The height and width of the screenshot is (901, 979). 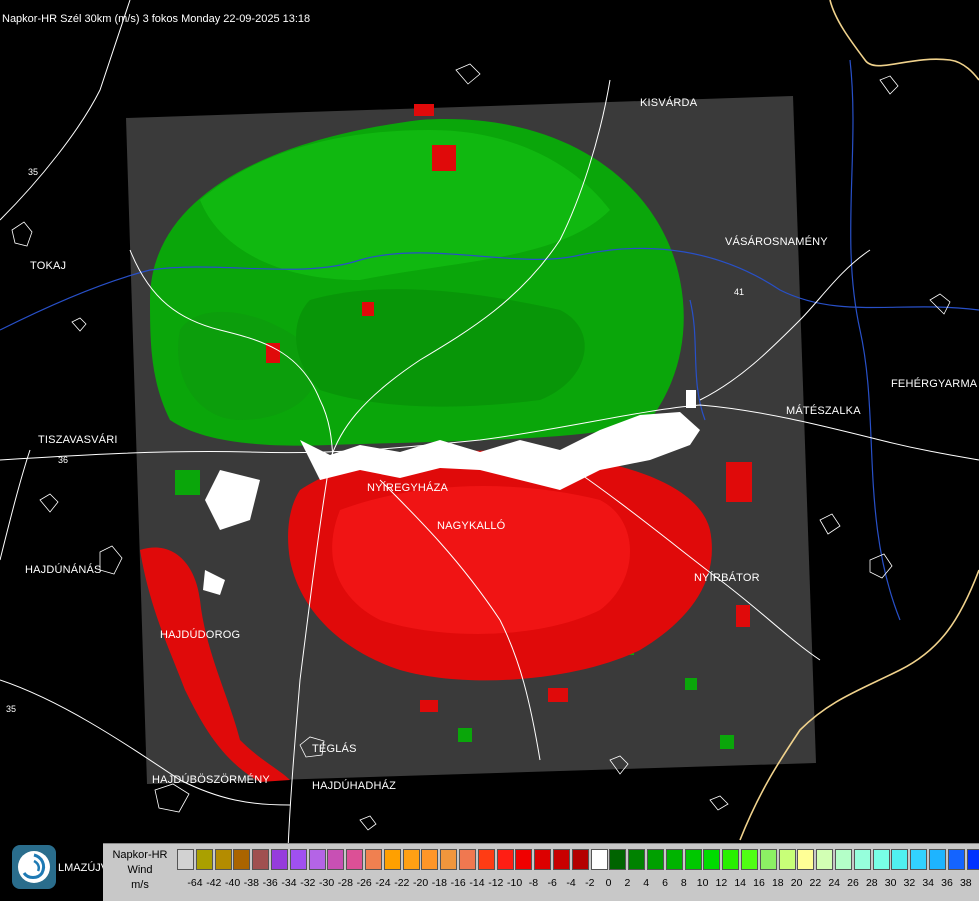 What do you see at coordinates (407, 488) in the screenshot?
I see `city-label-nyiregyhaza: NYÍREGYHÁZA` at bounding box center [407, 488].